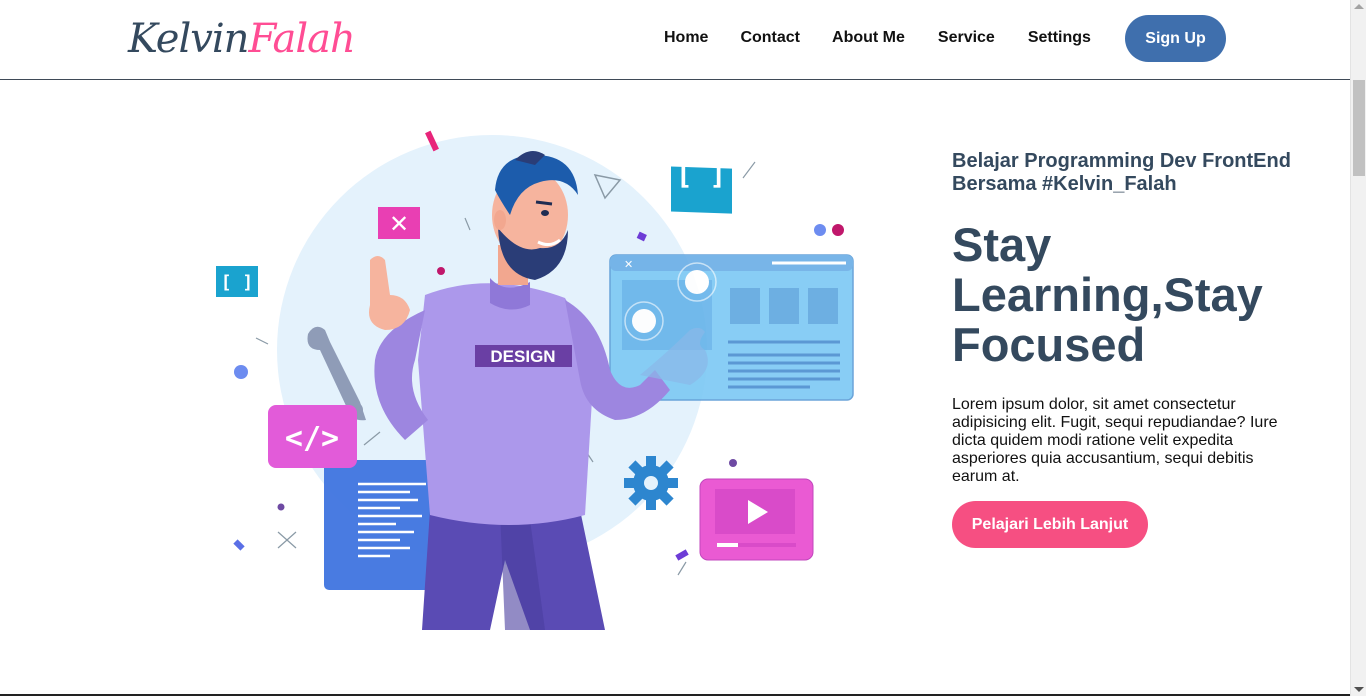 The height and width of the screenshot is (696, 1366). I want to click on page-scrollbar, so click(1358, 348).